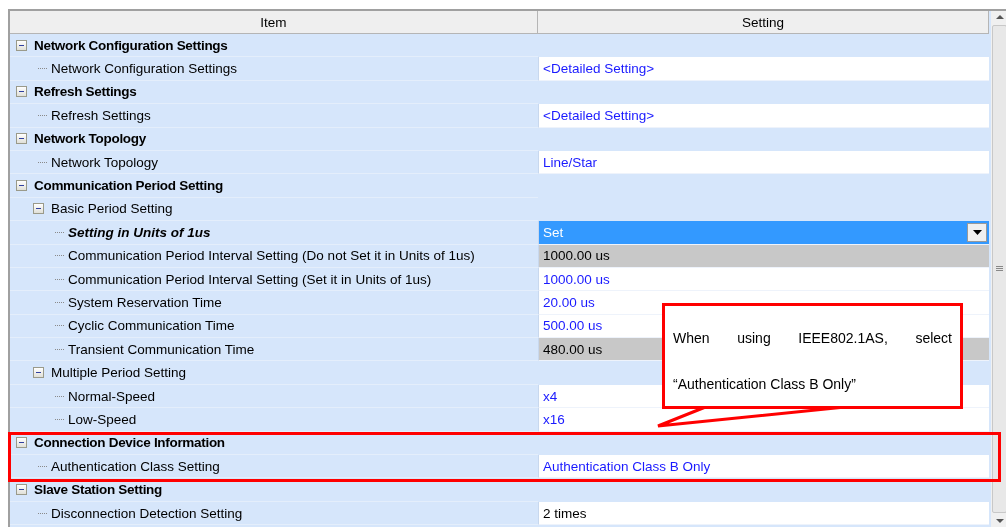 This screenshot has width=1006, height=527. I want to click on item-label: Authentication Class Setting, so click(135, 466).